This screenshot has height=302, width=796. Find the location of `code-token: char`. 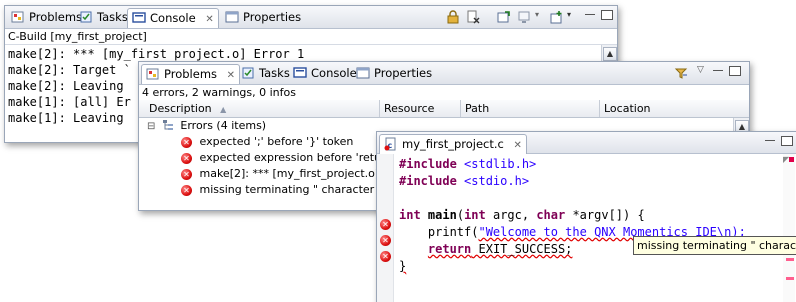

code-token: char is located at coordinates (551, 215).